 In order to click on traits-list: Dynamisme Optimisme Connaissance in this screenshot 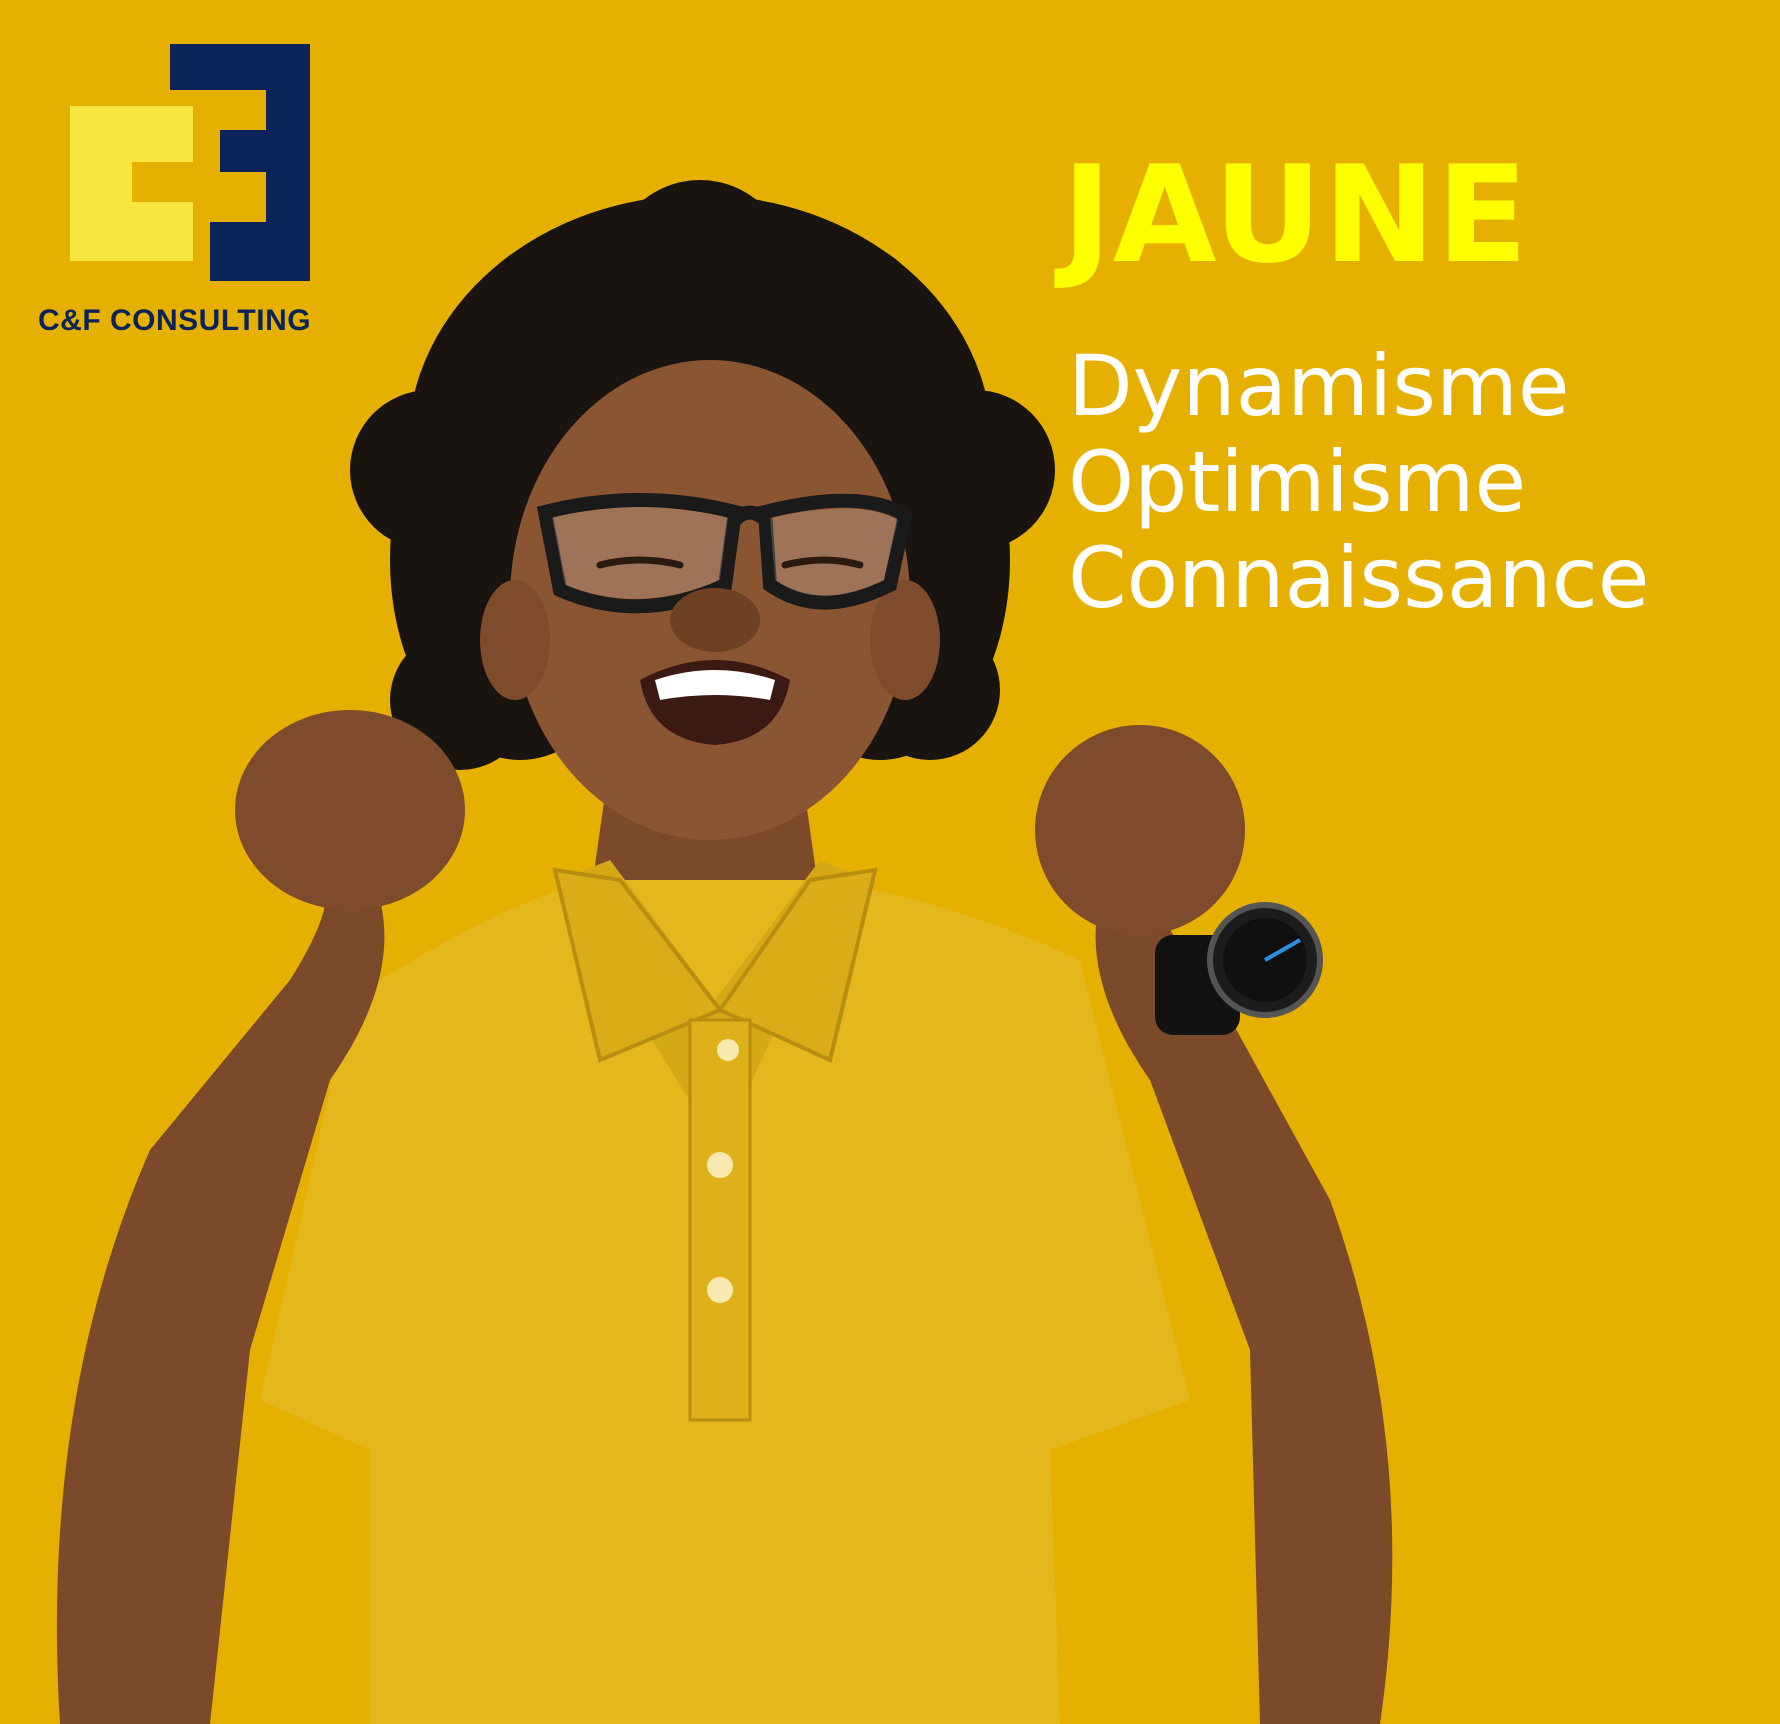, I will do `click(1358, 482)`.